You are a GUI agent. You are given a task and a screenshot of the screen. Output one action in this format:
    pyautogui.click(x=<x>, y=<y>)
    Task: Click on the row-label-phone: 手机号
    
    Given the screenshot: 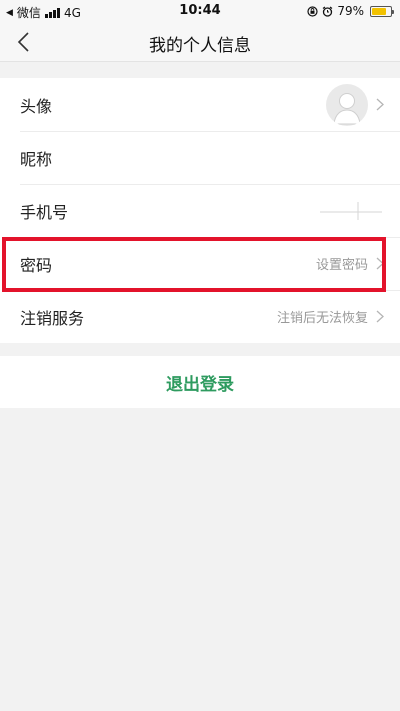 What is the action you would take?
    pyautogui.click(x=44, y=212)
    